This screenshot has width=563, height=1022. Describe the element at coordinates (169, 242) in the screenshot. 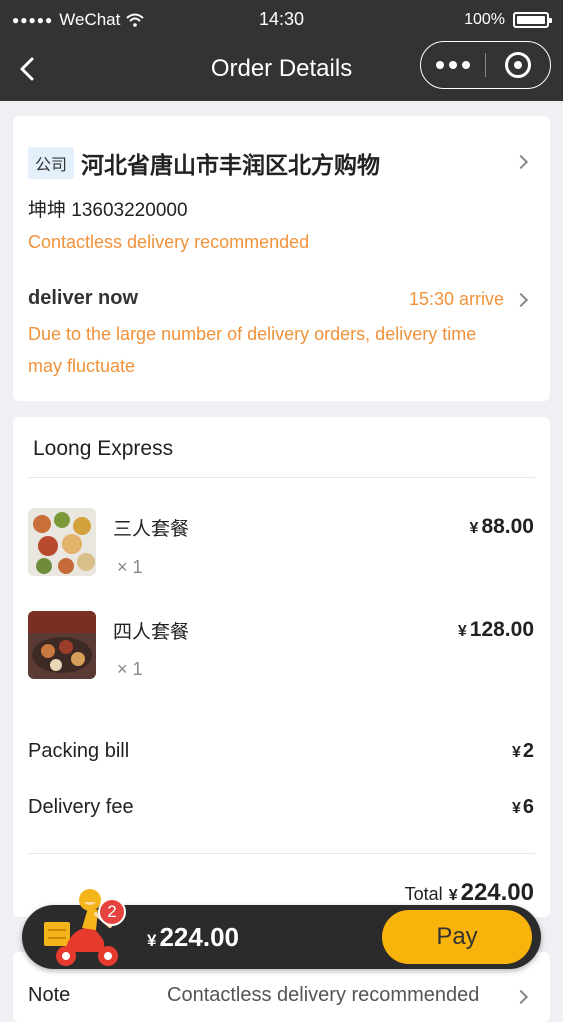

I see `contactless-hint: Contactless delivery recommended` at that location.